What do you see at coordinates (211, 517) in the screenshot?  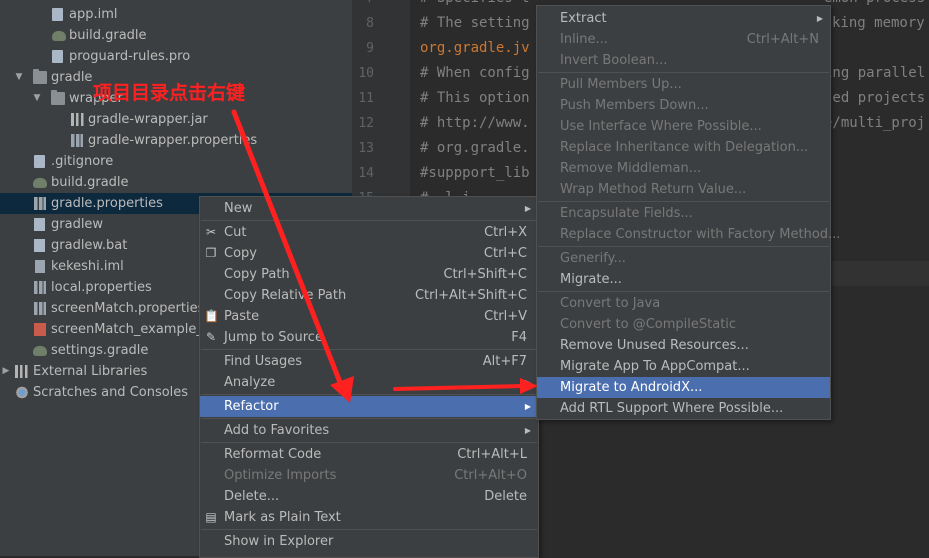 I see `plain-text-icon: ▤` at bounding box center [211, 517].